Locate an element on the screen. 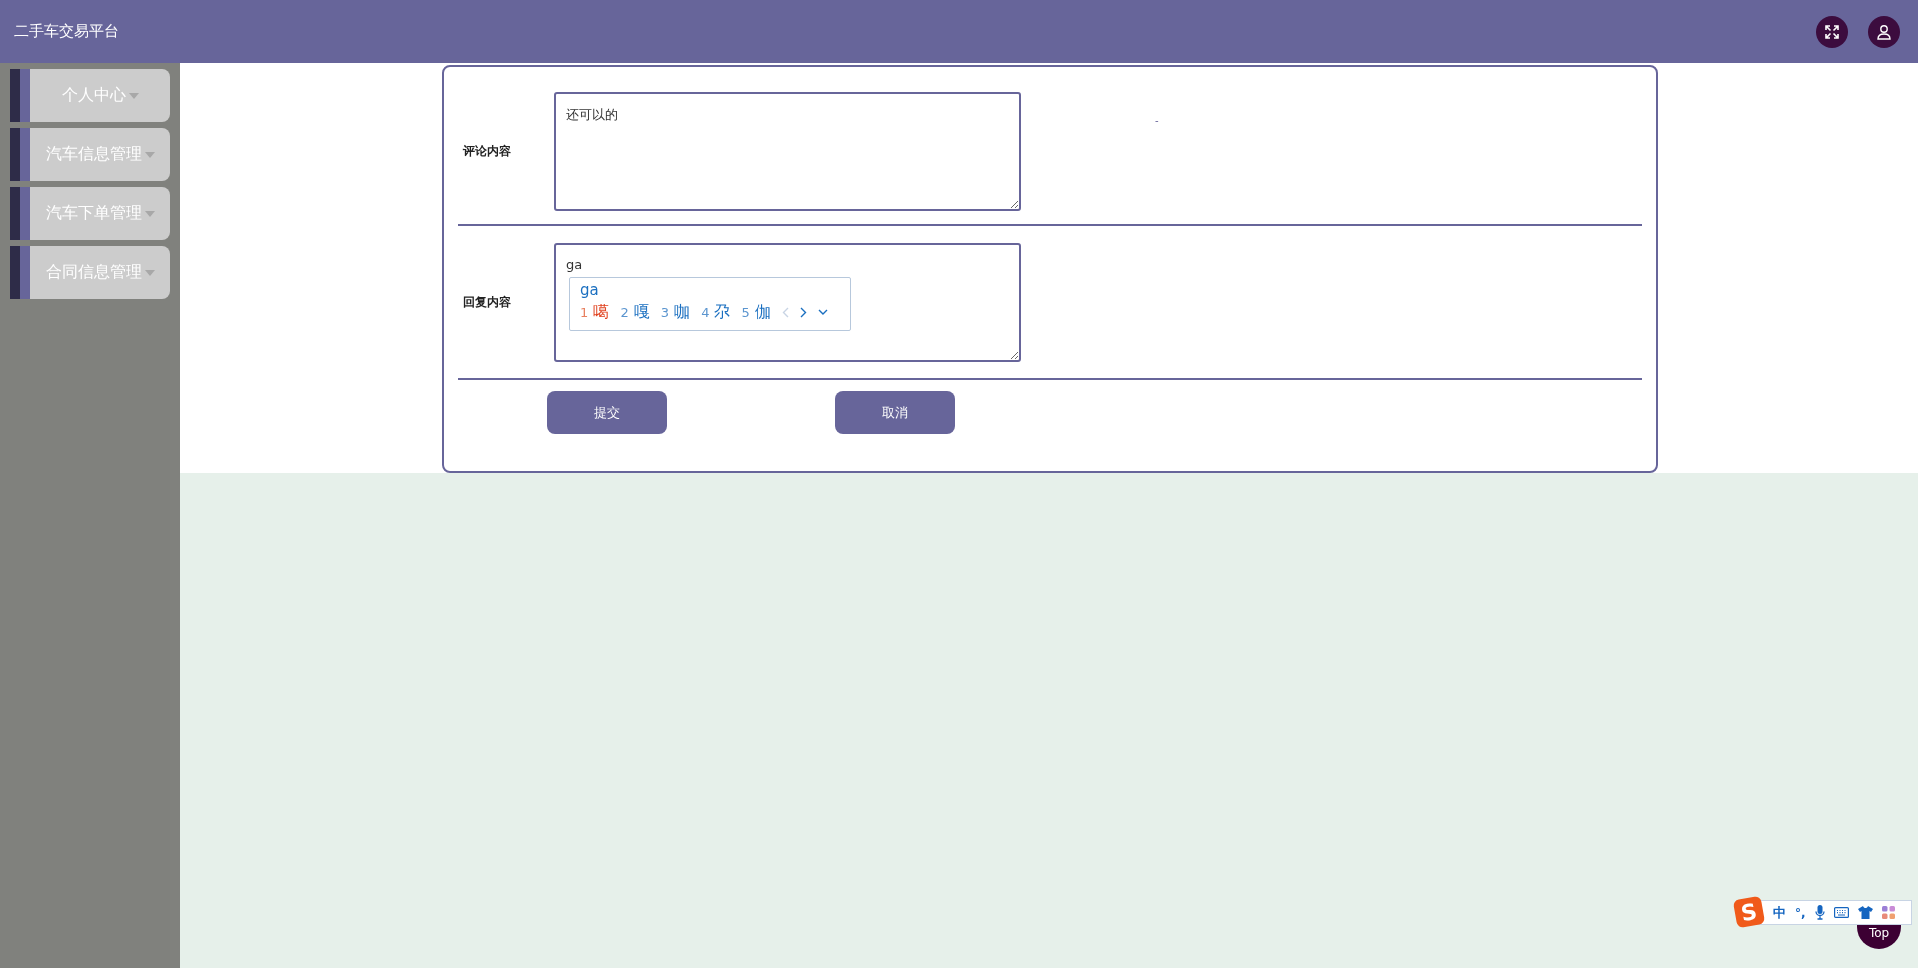  expand-icon is located at coordinates (822, 312).